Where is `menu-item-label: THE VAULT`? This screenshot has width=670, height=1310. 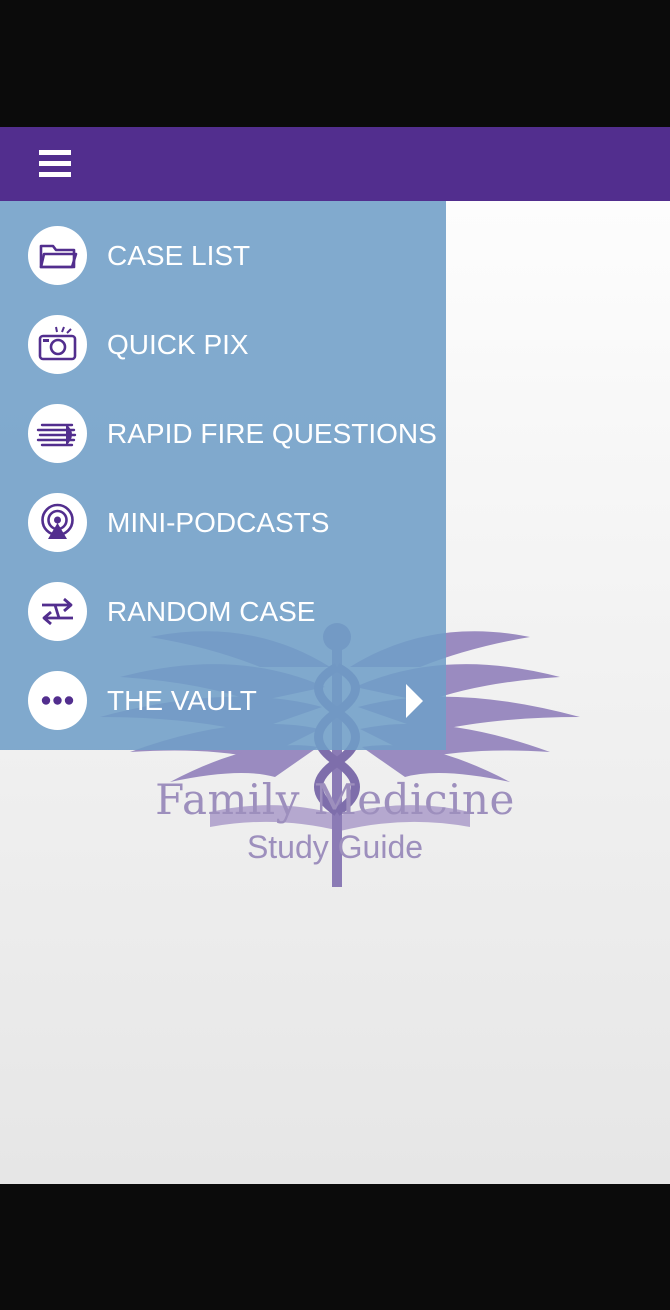
menu-item-label: THE VAULT is located at coordinates (182, 700).